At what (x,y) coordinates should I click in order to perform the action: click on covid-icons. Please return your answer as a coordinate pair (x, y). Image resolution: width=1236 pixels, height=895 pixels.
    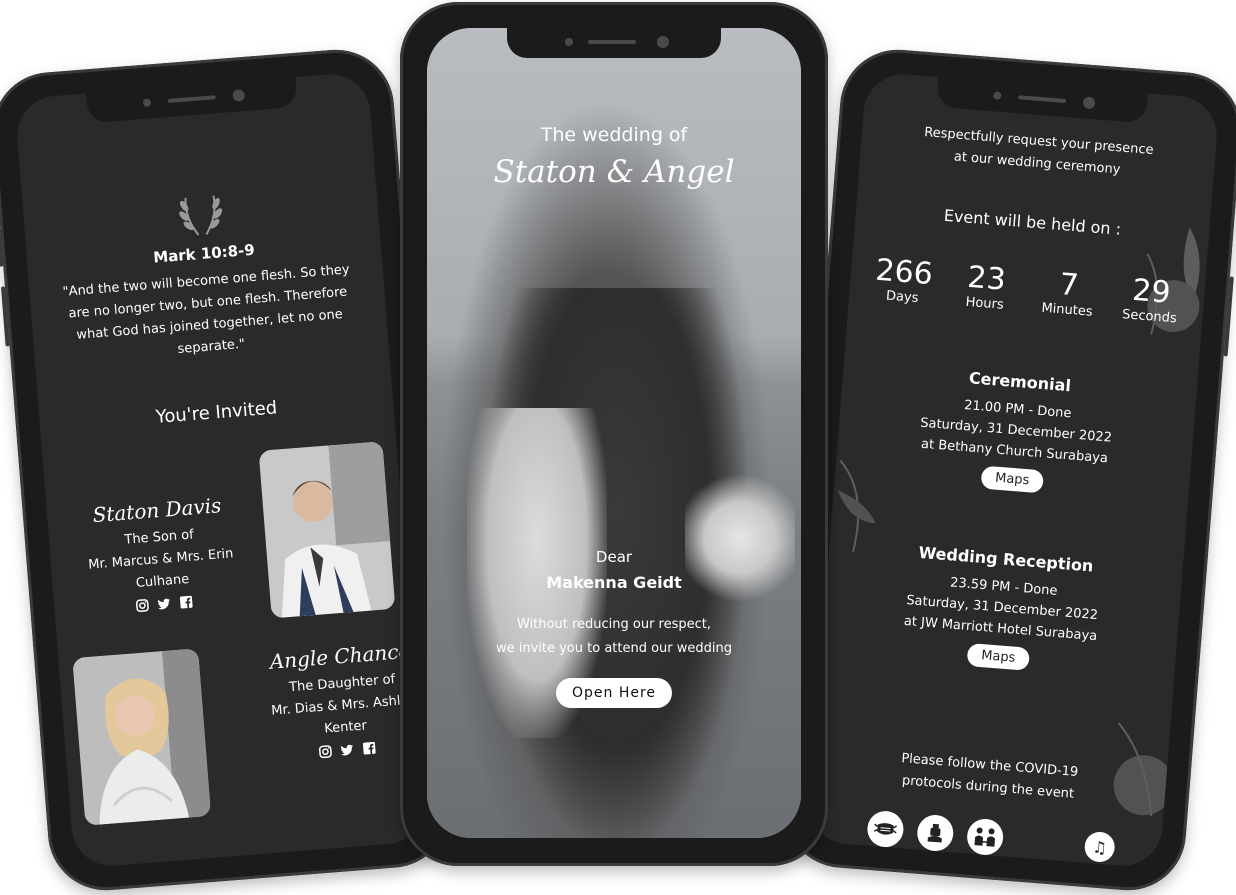
    Looking at the image, I should click on (935, 833).